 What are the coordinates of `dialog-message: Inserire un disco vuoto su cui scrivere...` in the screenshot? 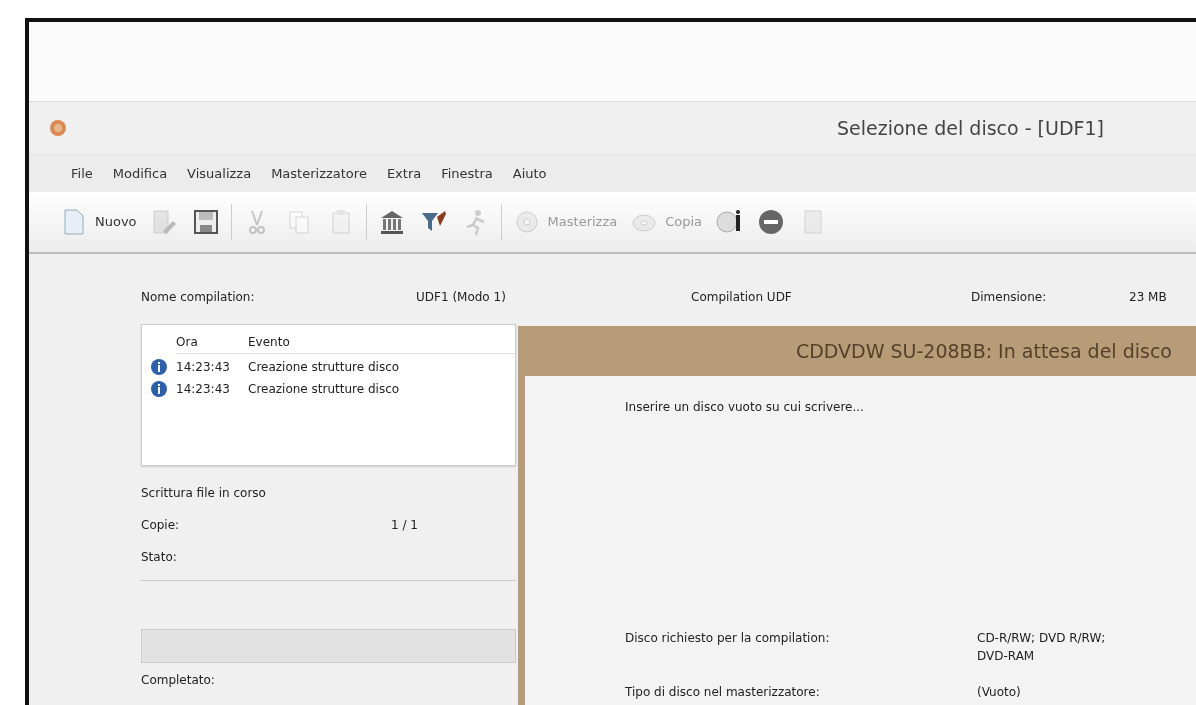 It's located at (745, 407).